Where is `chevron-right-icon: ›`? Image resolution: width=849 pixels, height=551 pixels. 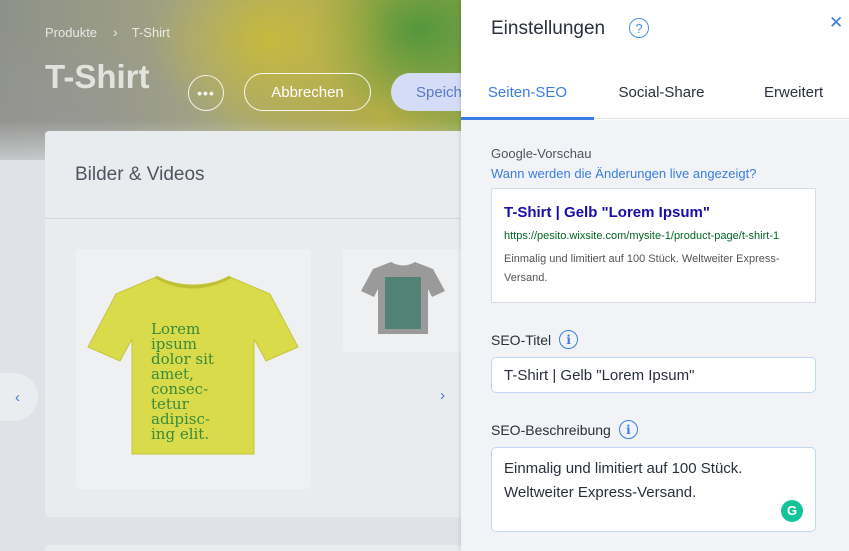 chevron-right-icon: › is located at coordinates (115, 32).